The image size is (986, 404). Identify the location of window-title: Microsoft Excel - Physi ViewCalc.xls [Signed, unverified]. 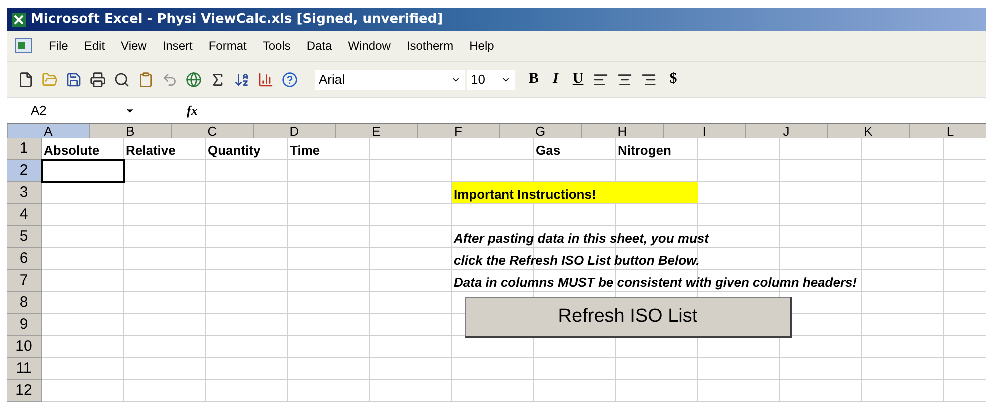
(237, 19).